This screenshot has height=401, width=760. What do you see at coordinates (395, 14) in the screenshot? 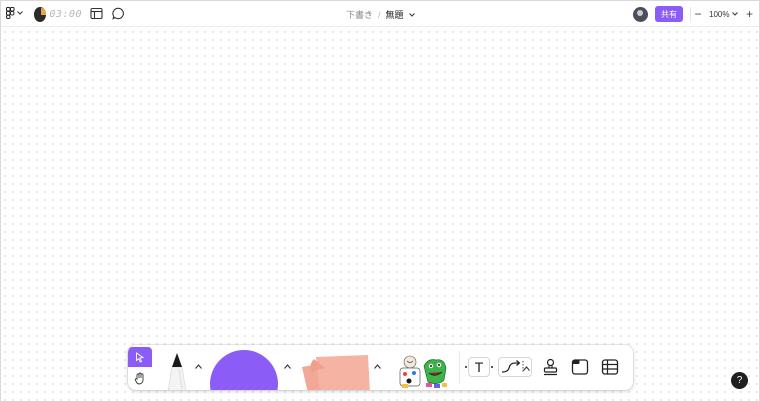
I see `document-title: 無題` at bounding box center [395, 14].